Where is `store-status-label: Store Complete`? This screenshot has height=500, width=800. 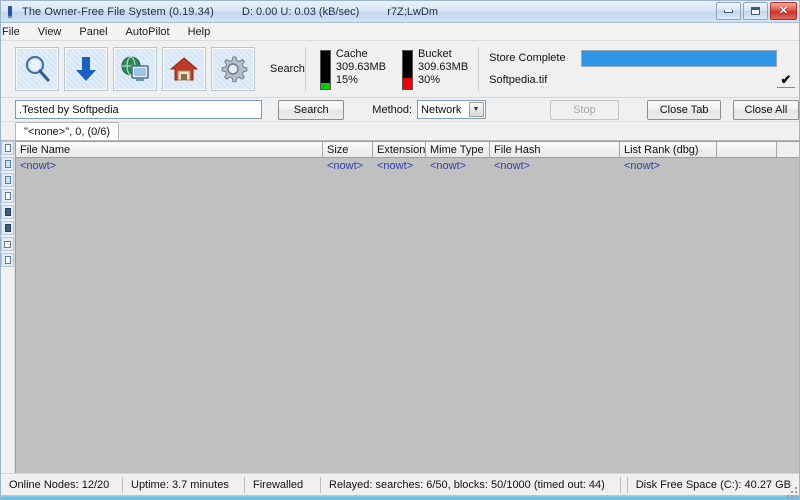 store-status-label: Store Complete is located at coordinates (527, 58).